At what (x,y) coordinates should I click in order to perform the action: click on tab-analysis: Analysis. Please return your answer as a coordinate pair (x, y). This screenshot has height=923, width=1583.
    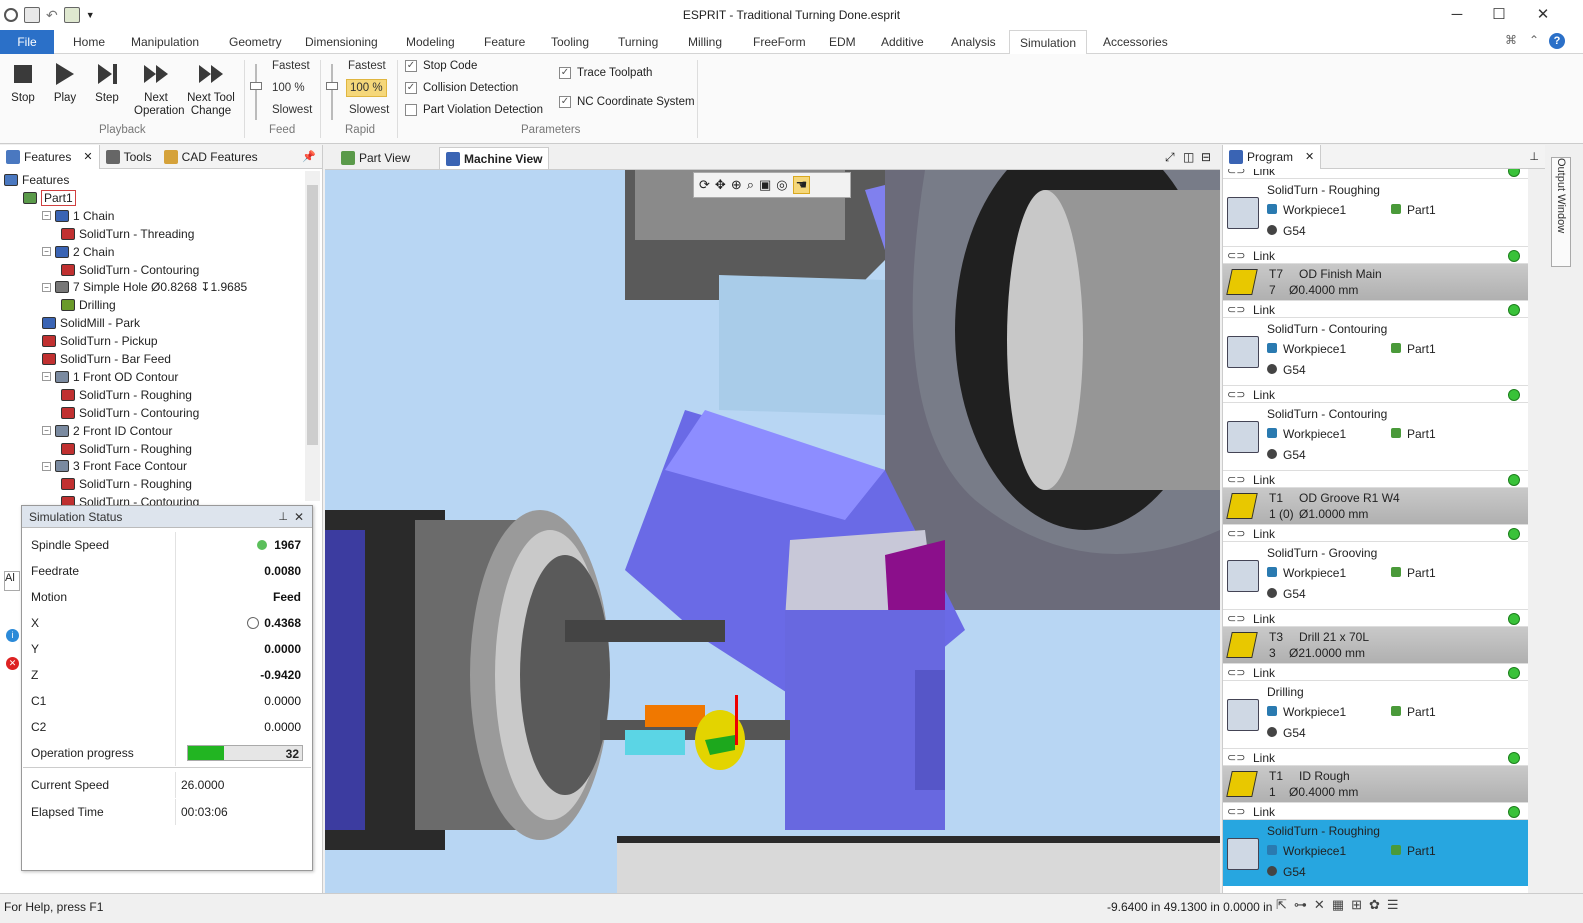
    Looking at the image, I should click on (973, 42).